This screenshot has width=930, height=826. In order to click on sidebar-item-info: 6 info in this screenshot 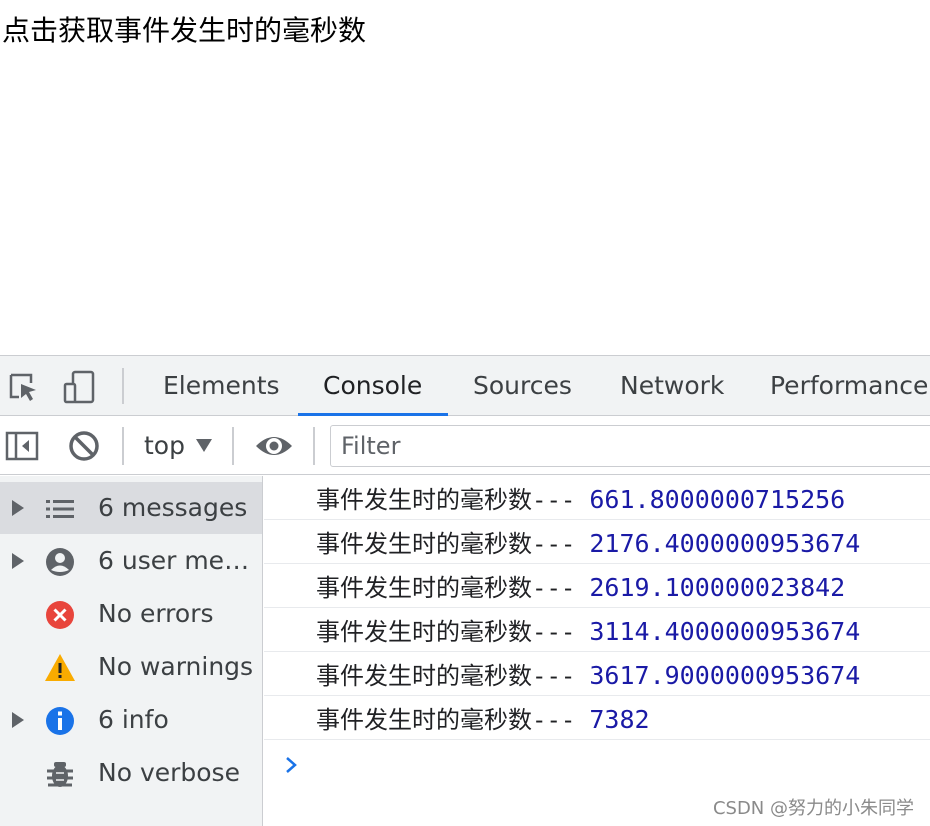, I will do `click(131, 720)`.